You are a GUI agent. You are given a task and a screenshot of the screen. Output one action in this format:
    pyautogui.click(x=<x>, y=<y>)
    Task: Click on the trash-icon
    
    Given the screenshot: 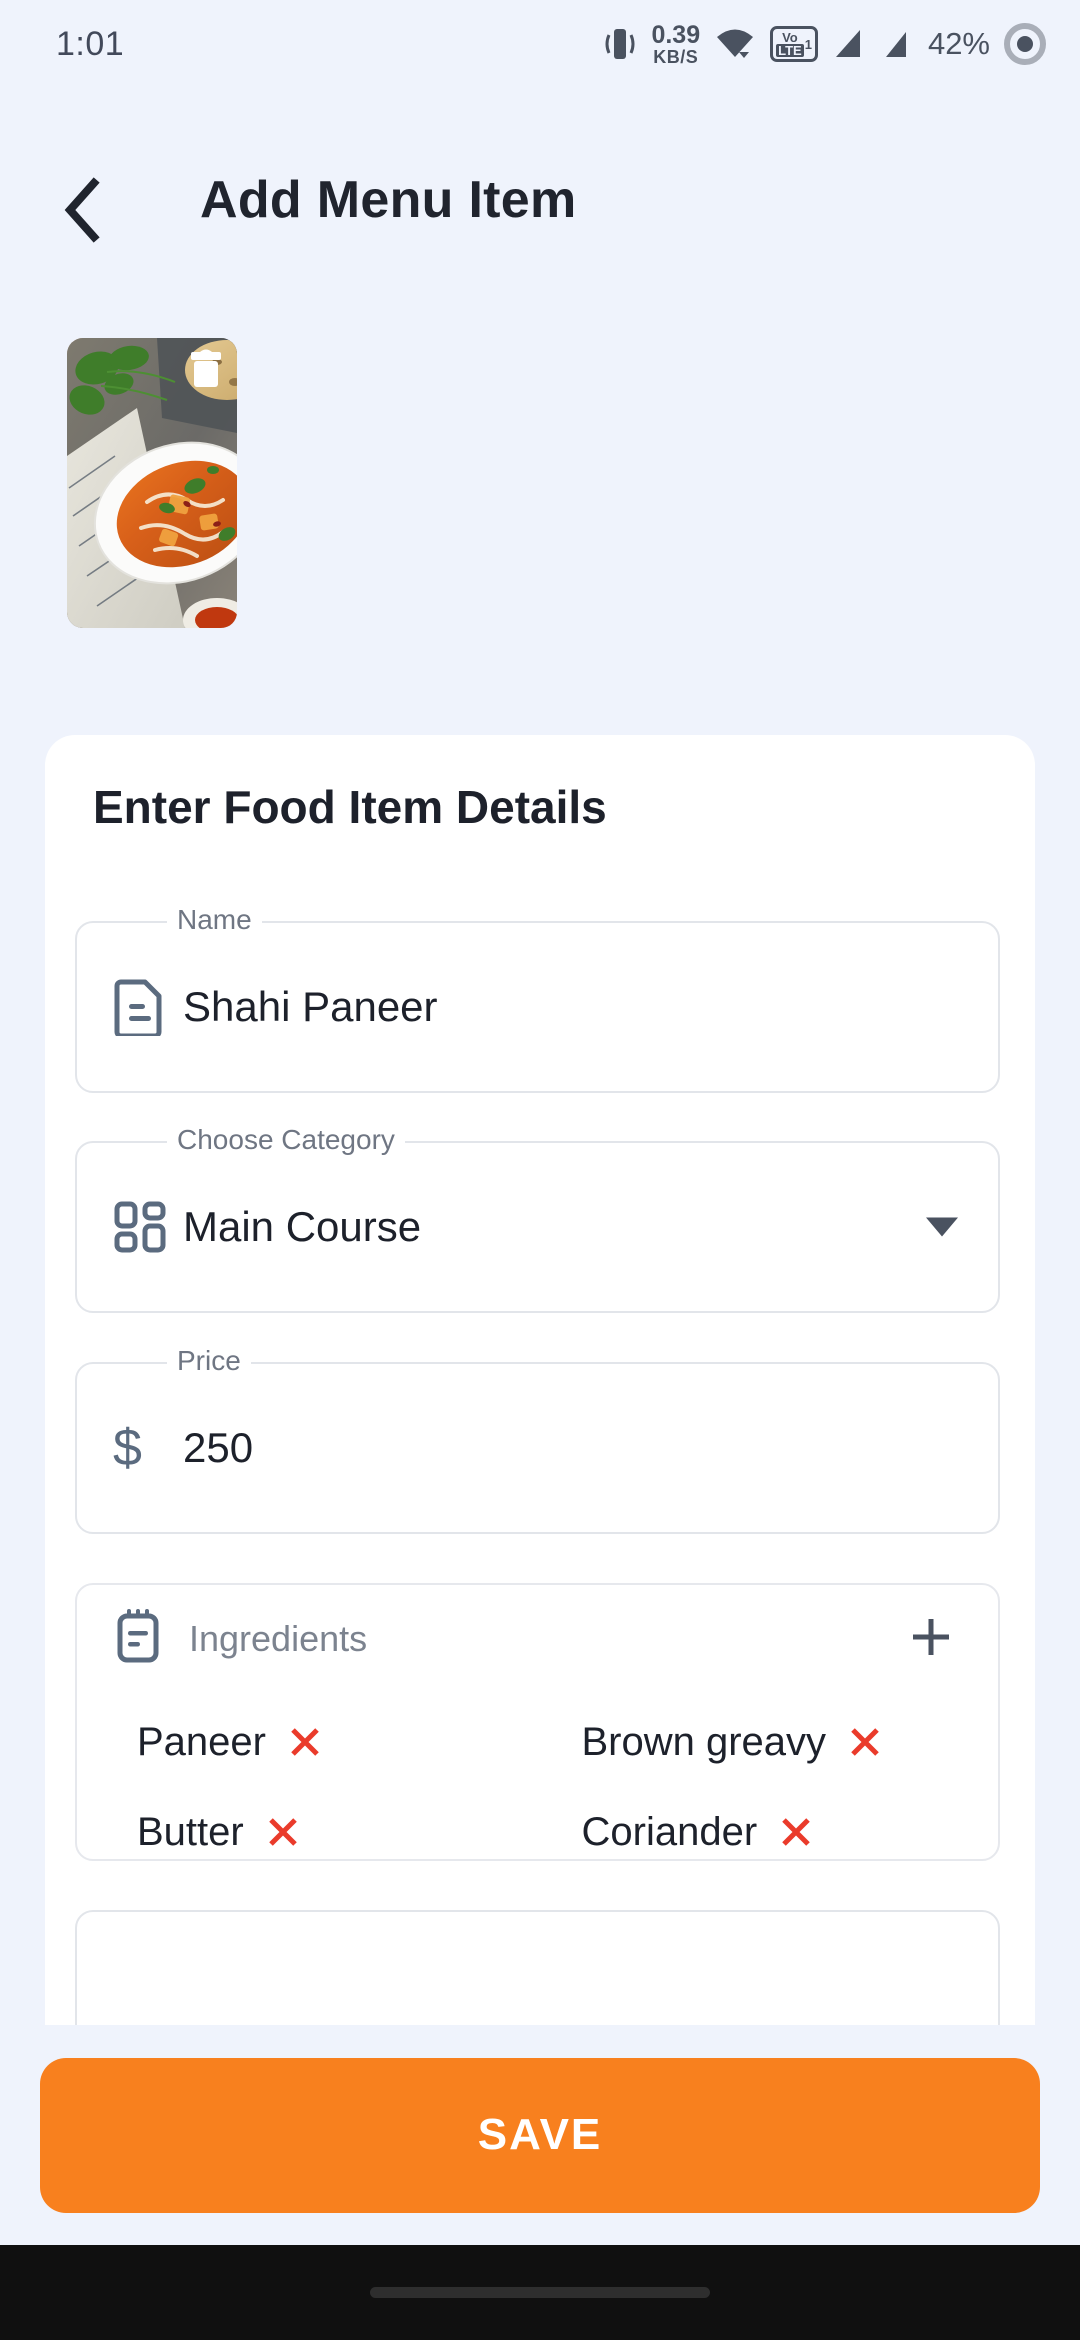 What is the action you would take?
    pyautogui.click(x=206, y=370)
    